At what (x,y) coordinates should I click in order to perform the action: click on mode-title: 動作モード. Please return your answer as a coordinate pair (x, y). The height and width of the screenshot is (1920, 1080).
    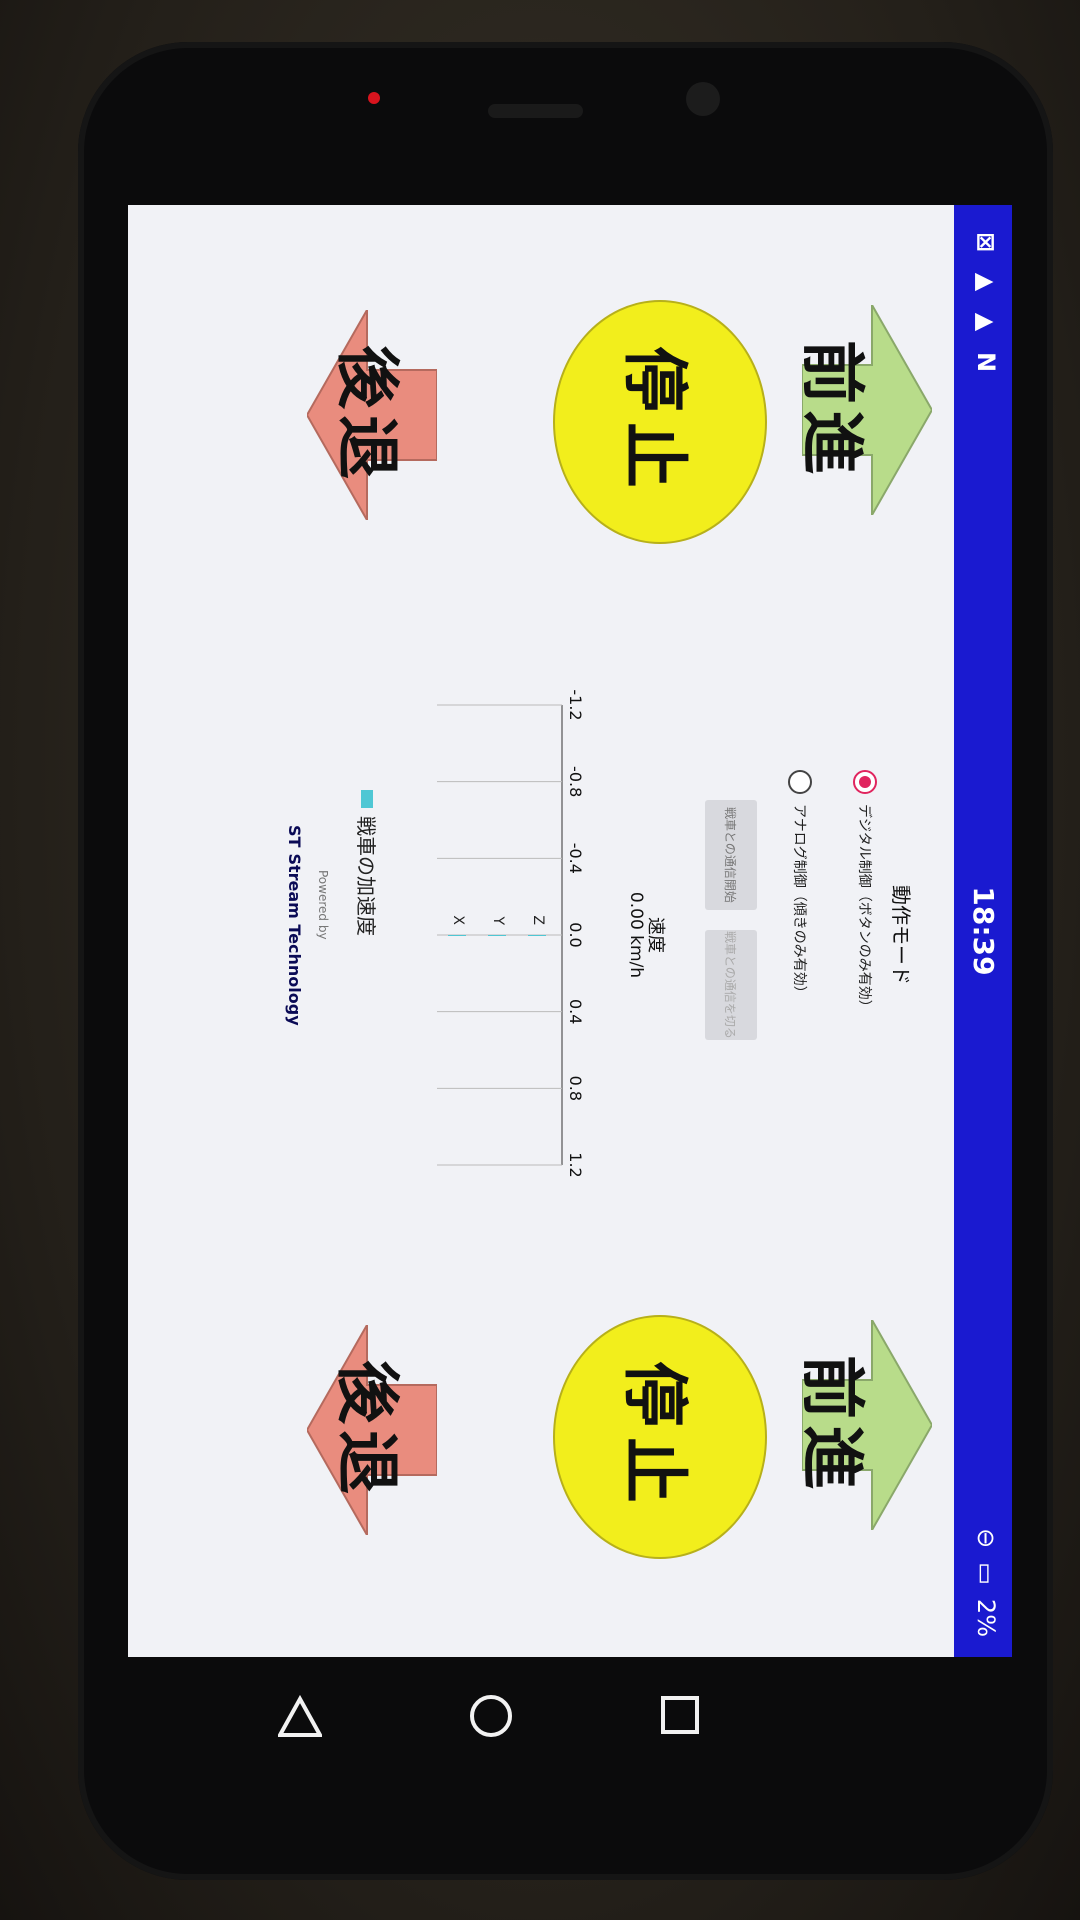
    Looking at the image, I should click on (901, 935).